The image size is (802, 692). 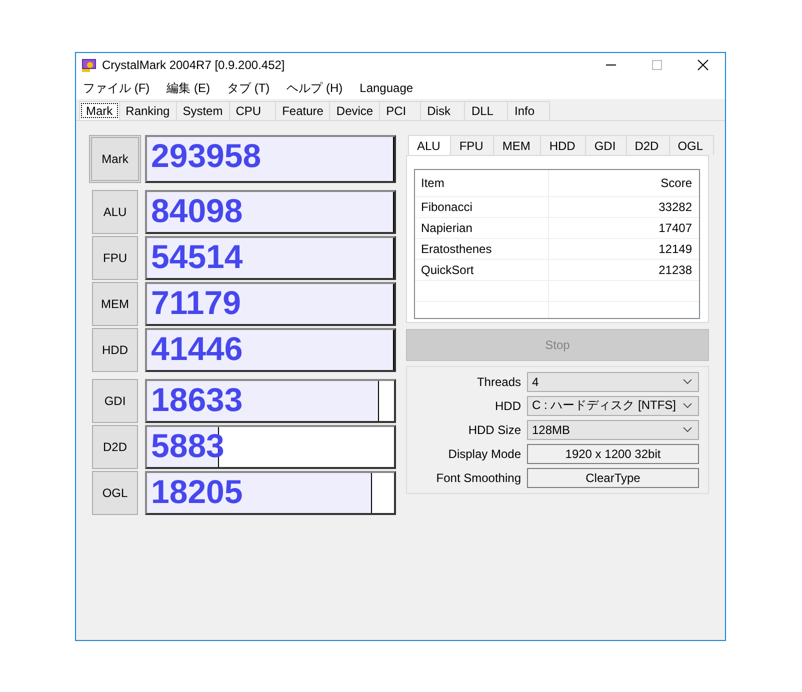 I want to click on table-cell-text: 12149, so click(x=675, y=249).